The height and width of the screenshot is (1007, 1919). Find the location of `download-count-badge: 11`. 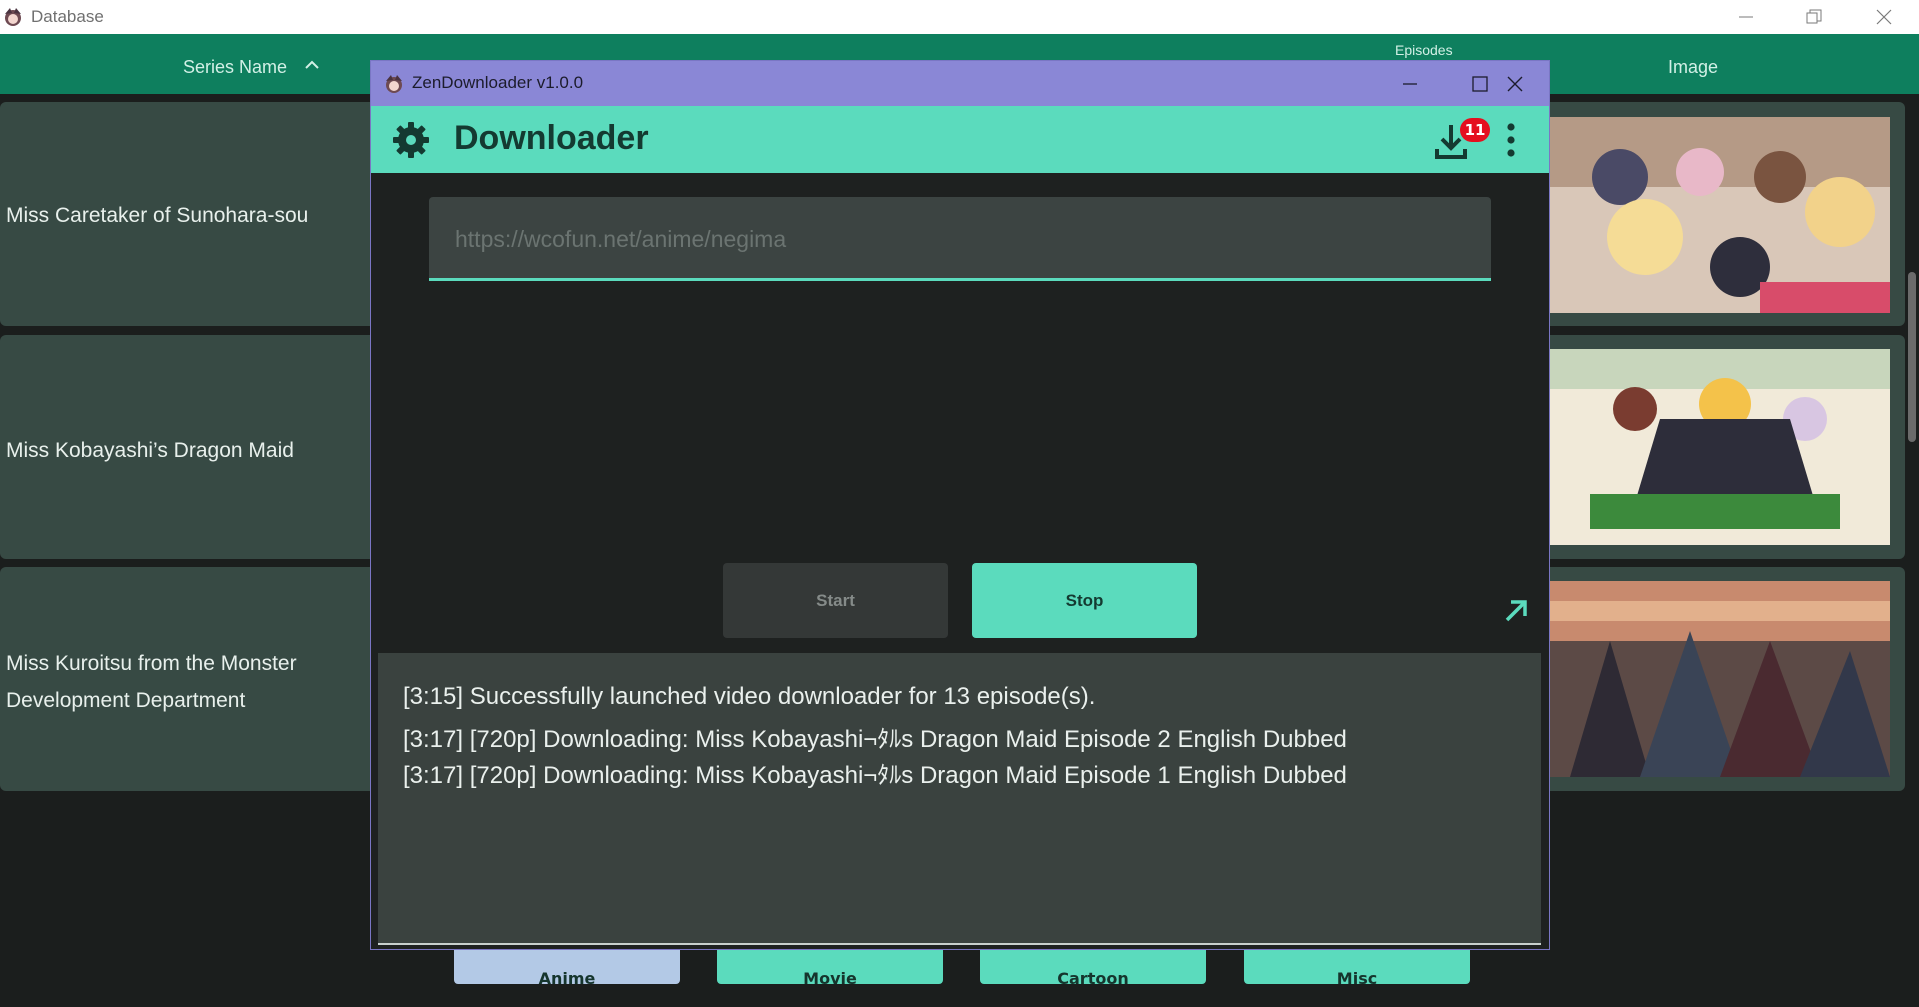

download-count-badge: 11 is located at coordinates (1475, 130).